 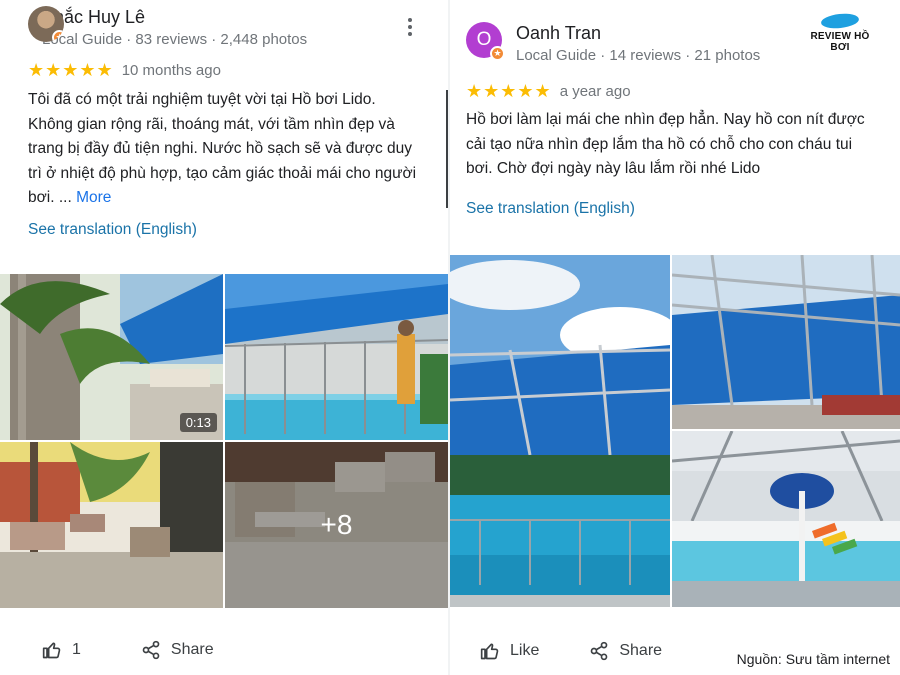 I want to click on scrollbar-thumb, so click(x=447, y=149).